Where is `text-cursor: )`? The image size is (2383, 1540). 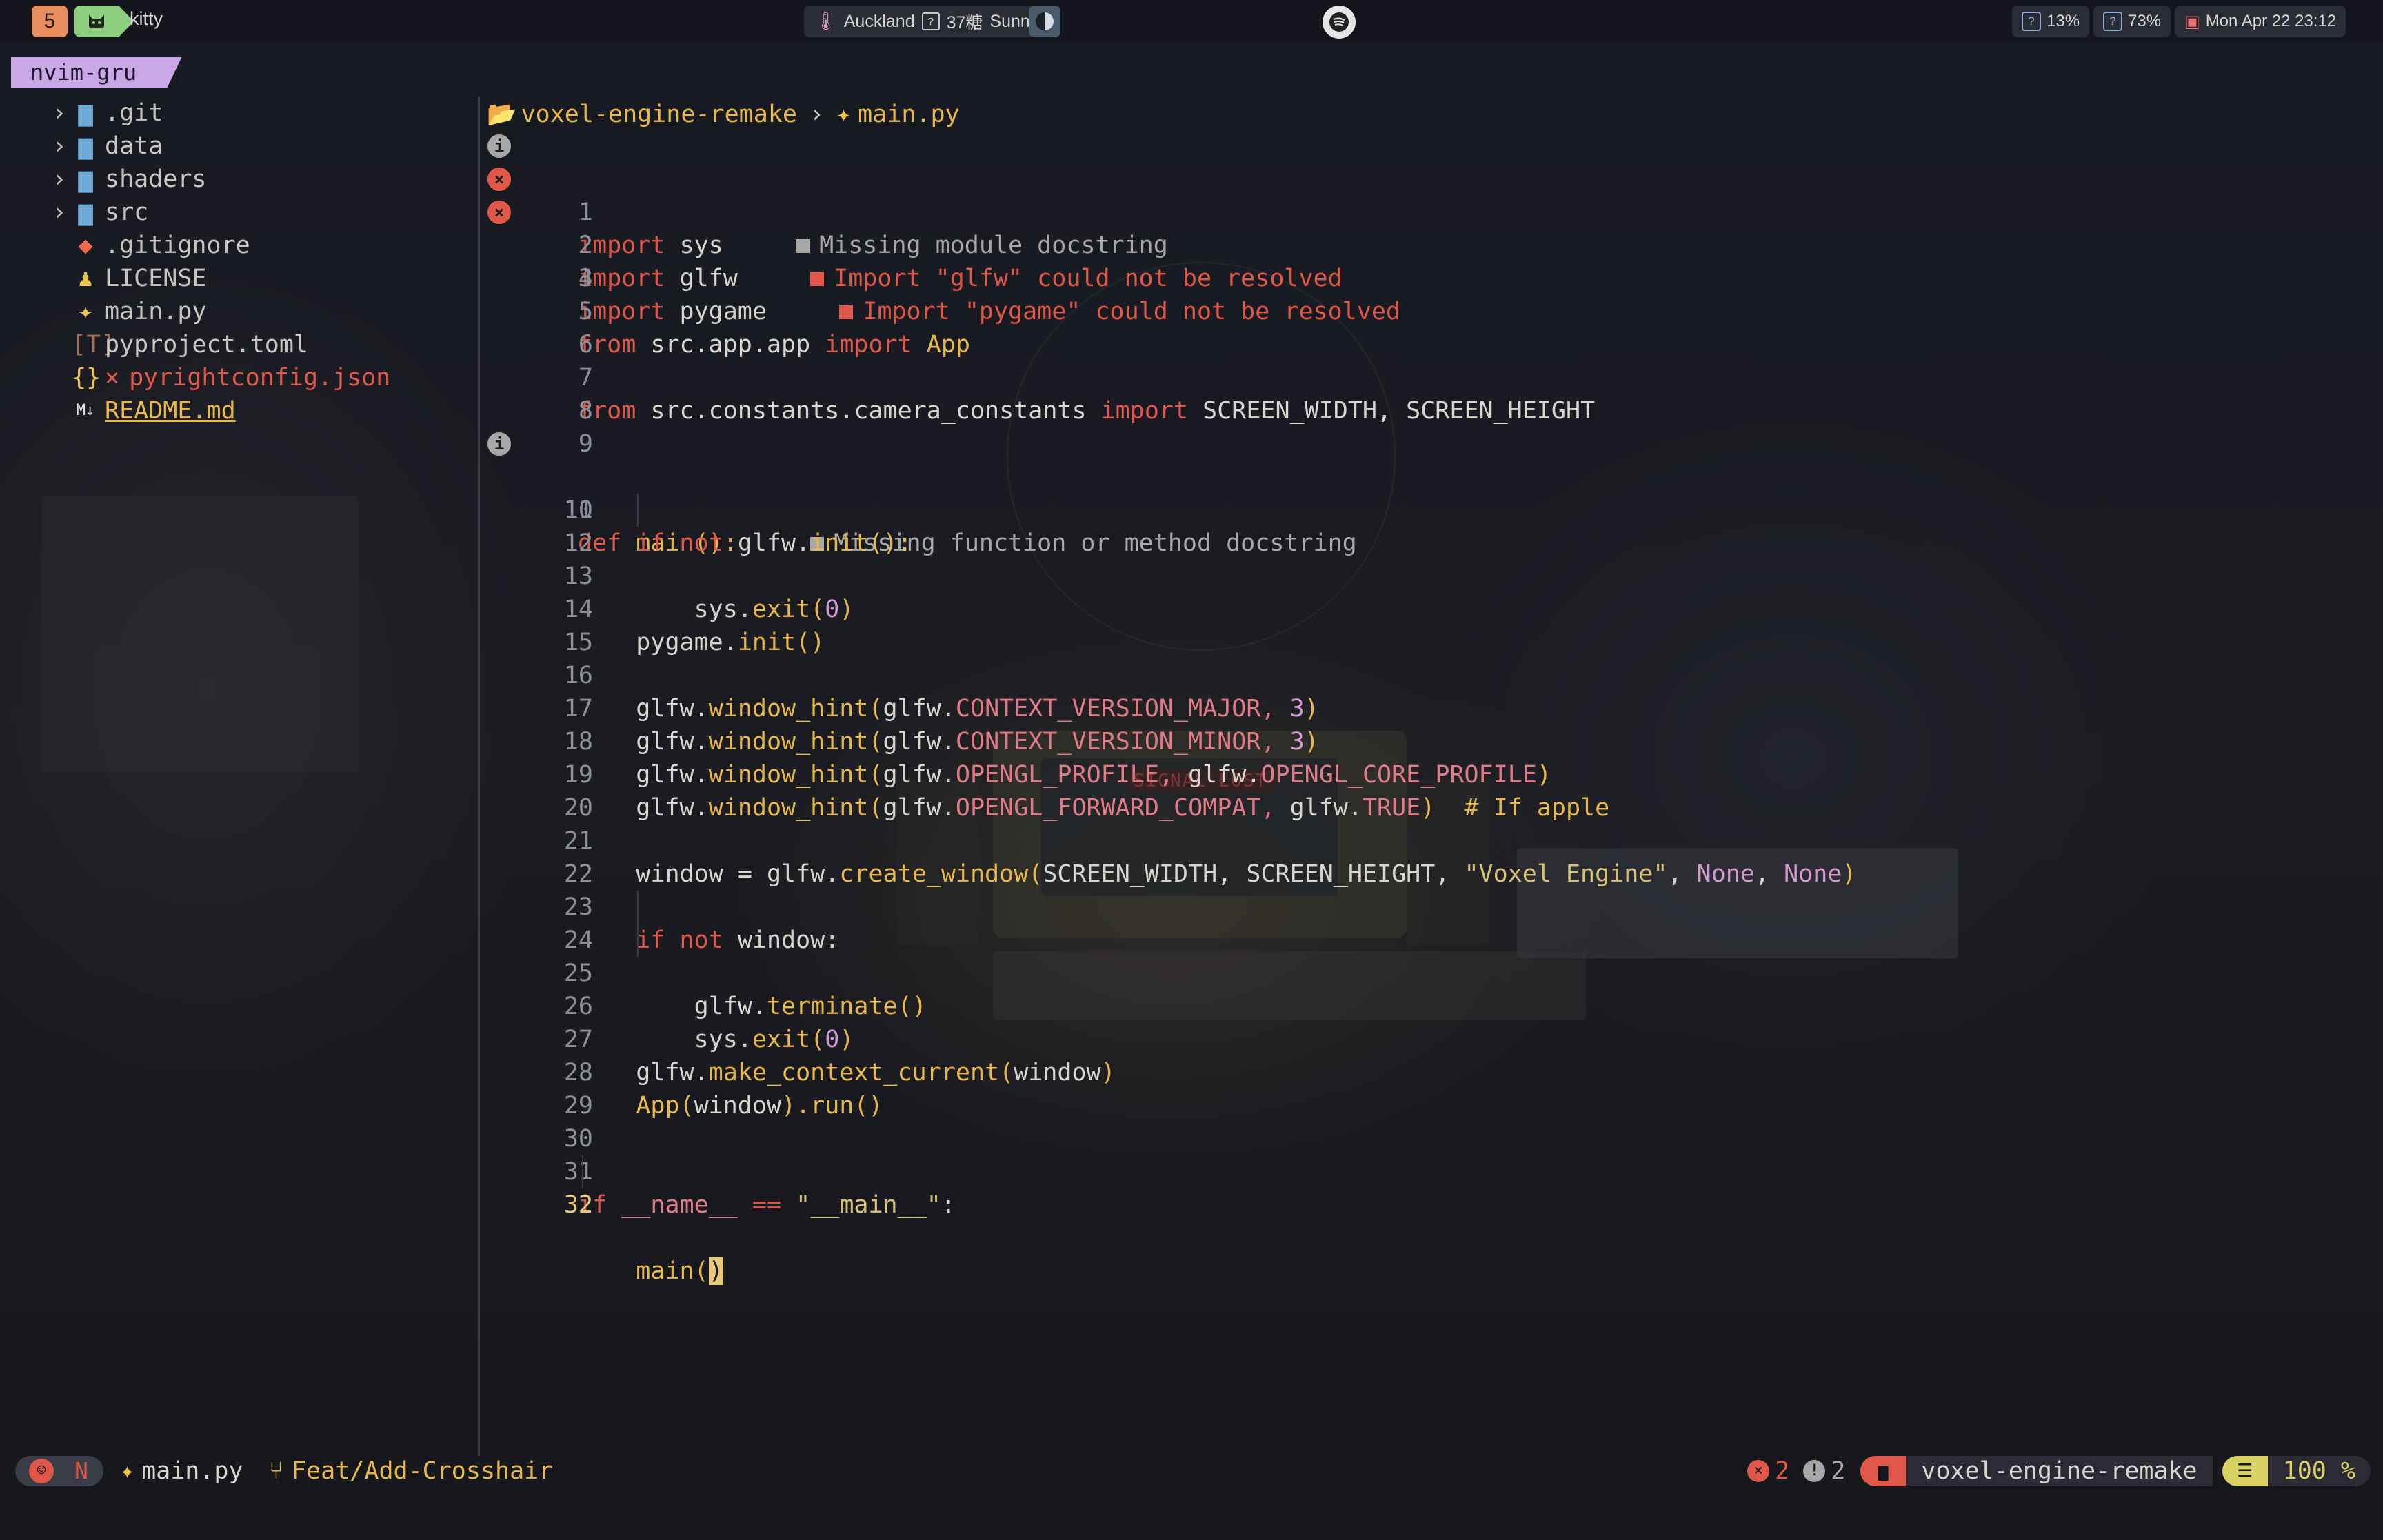 text-cursor: ) is located at coordinates (715, 1271).